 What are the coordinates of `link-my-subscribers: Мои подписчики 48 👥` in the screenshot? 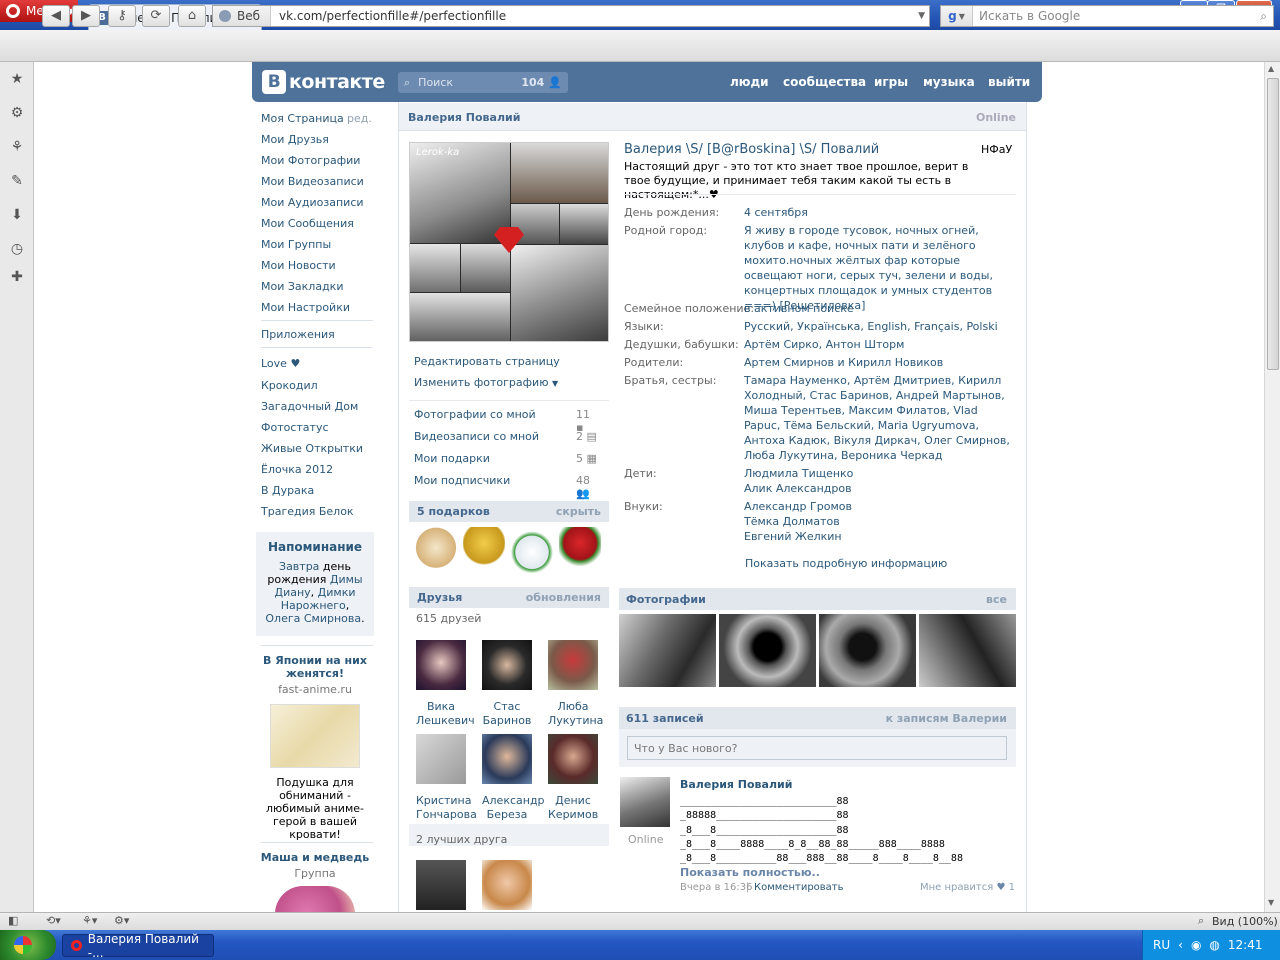 It's located at (507, 487).